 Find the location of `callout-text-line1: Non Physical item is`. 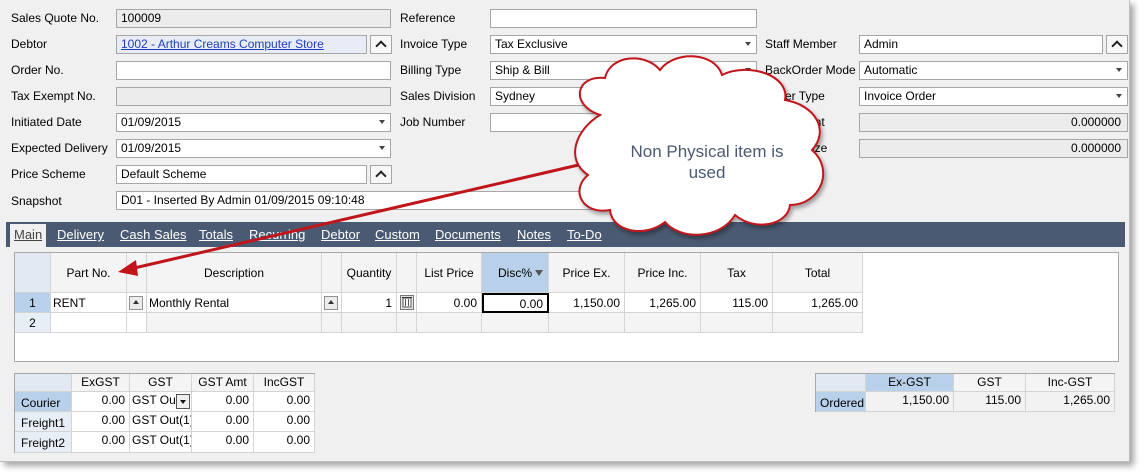

callout-text-line1: Non Physical item is is located at coordinates (706, 151).